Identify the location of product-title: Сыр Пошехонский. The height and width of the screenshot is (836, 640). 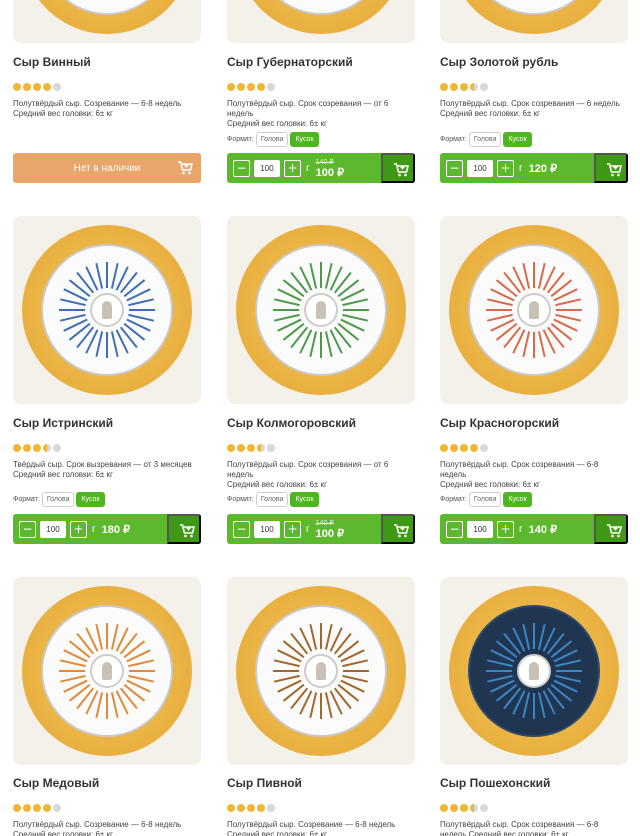
(495, 783).